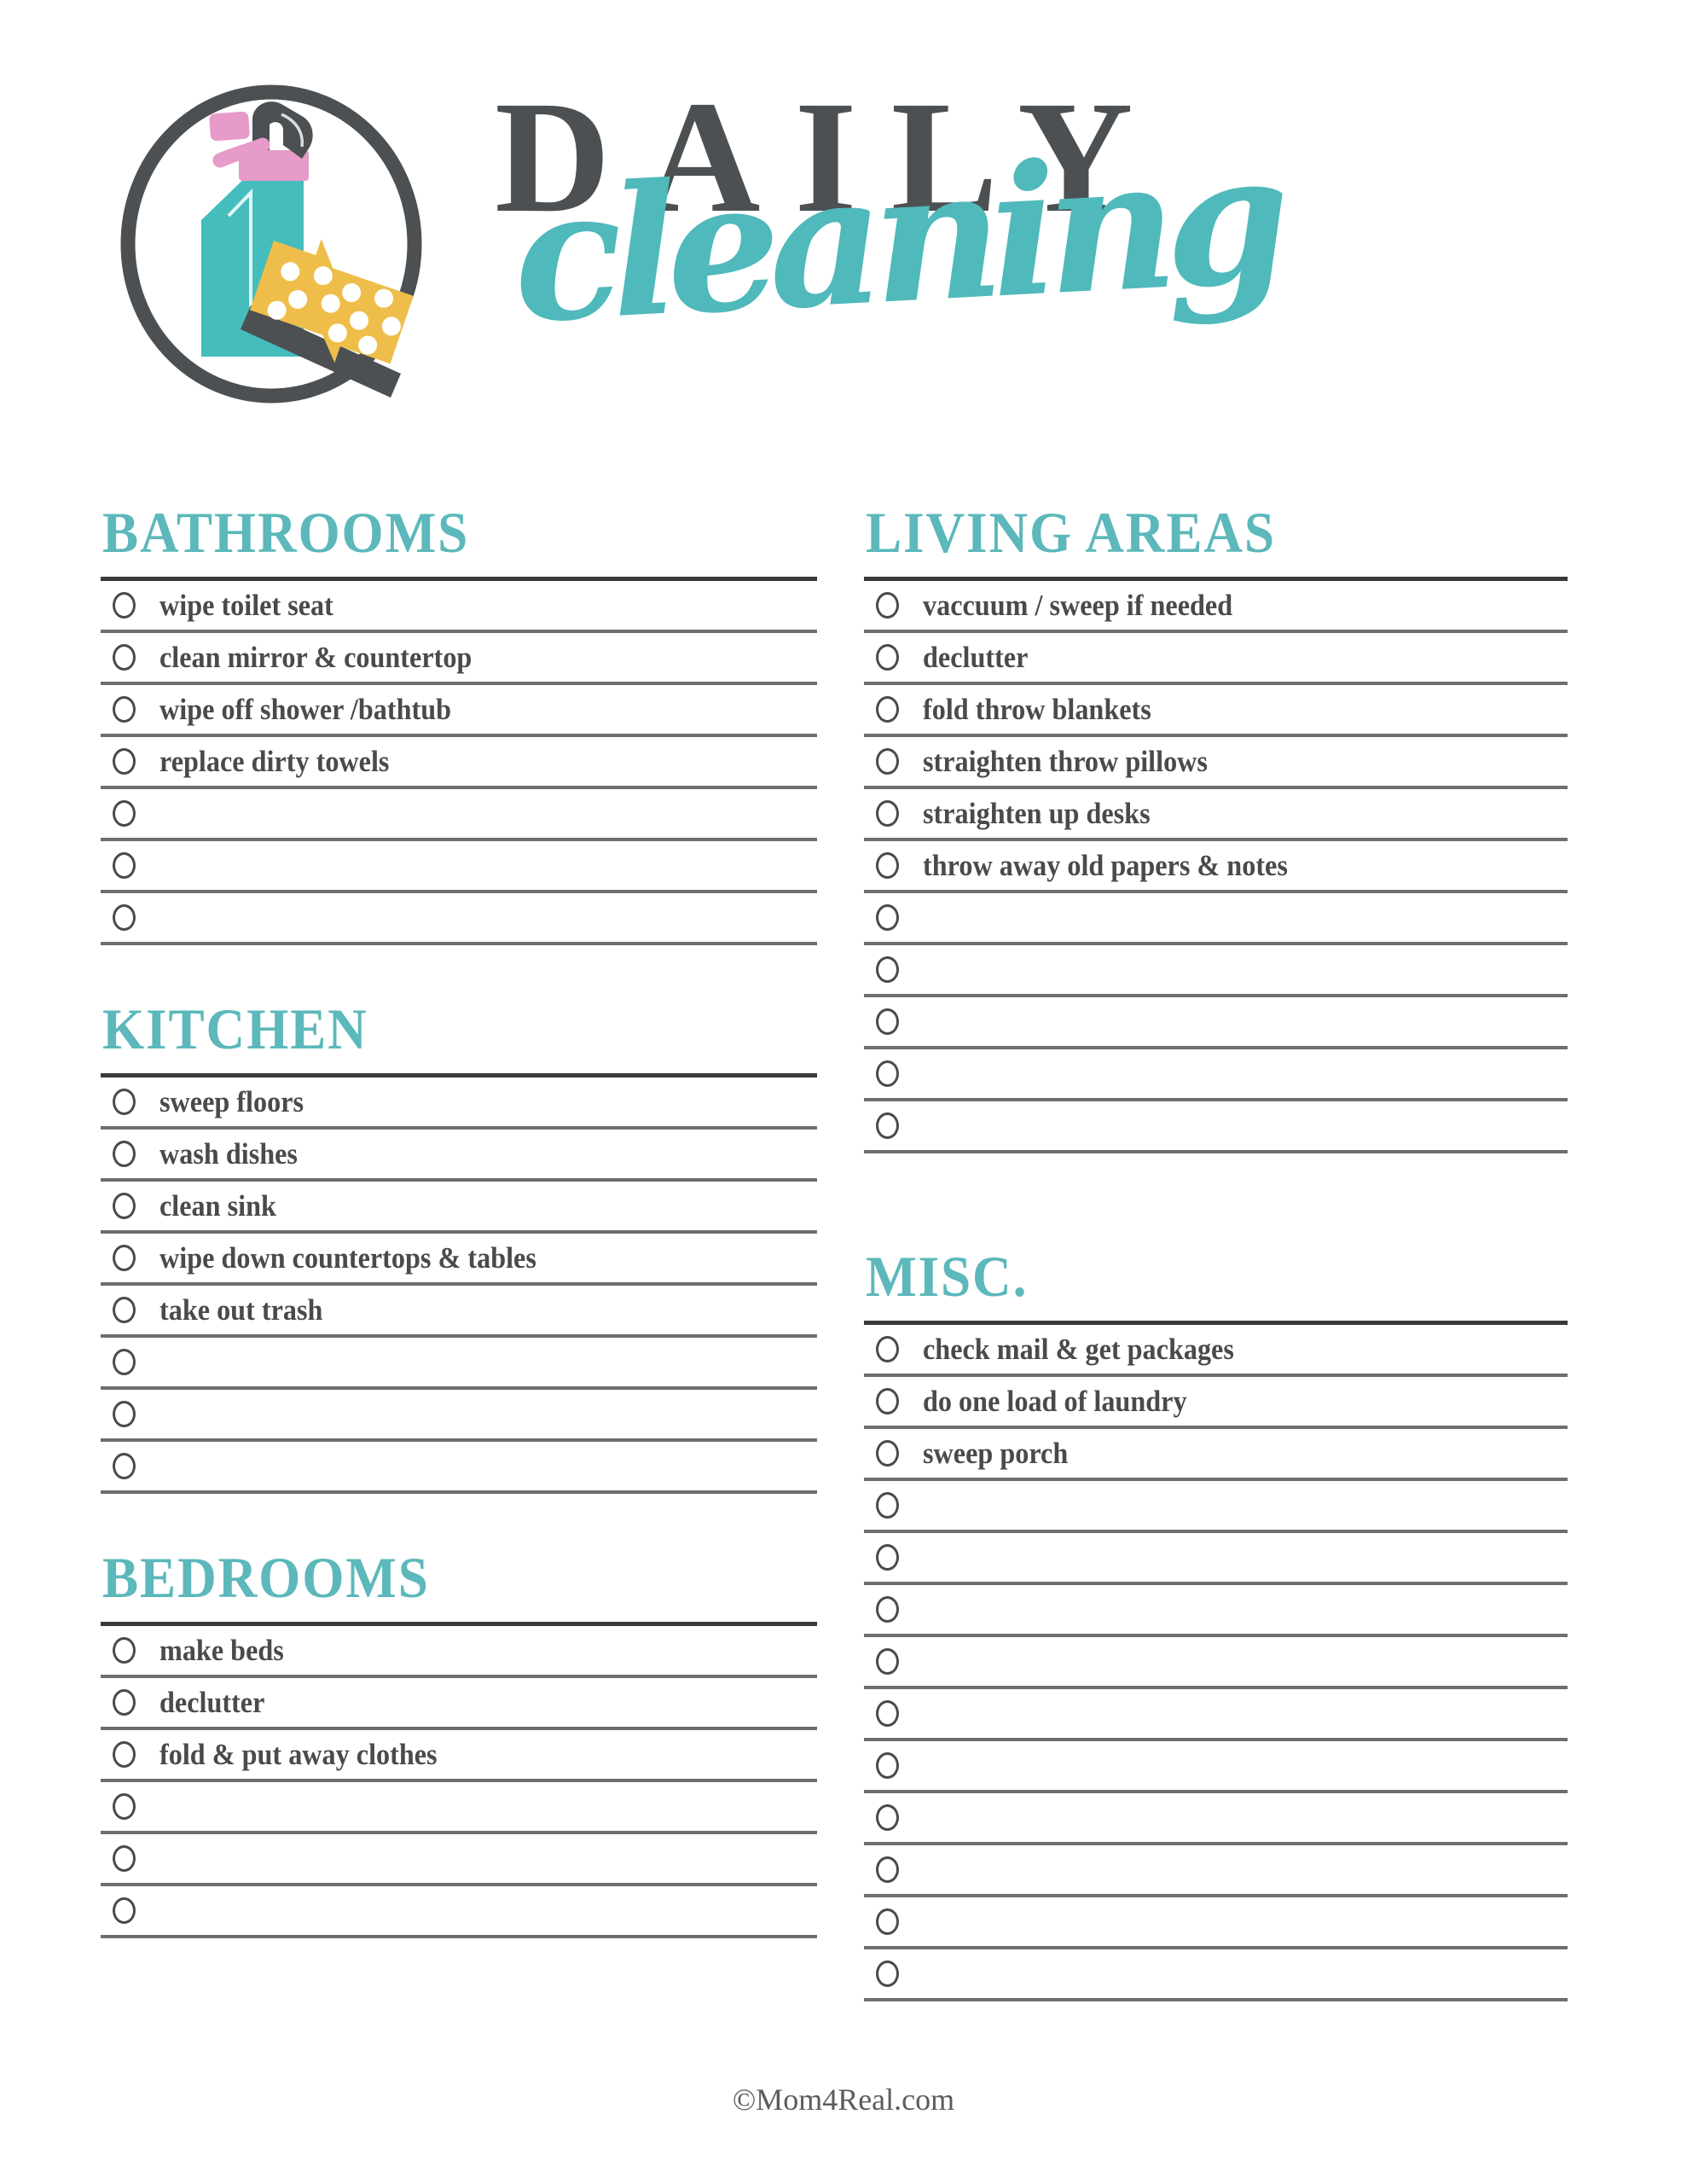 The height and width of the screenshot is (2184, 1687). I want to click on table-row: straighten up desks, so click(1216, 815).